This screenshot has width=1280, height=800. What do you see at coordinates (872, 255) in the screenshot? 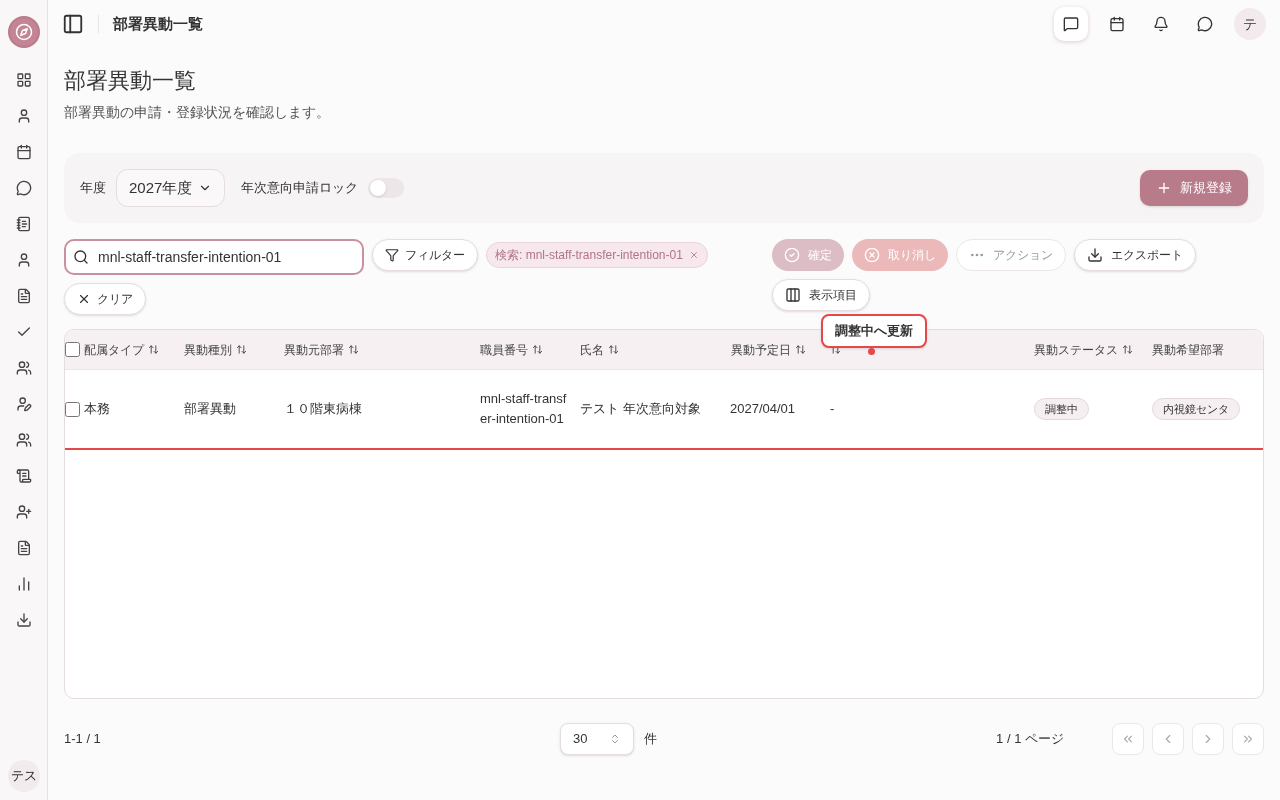
I see `x-circle-icon` at bounding box center [872, 255].